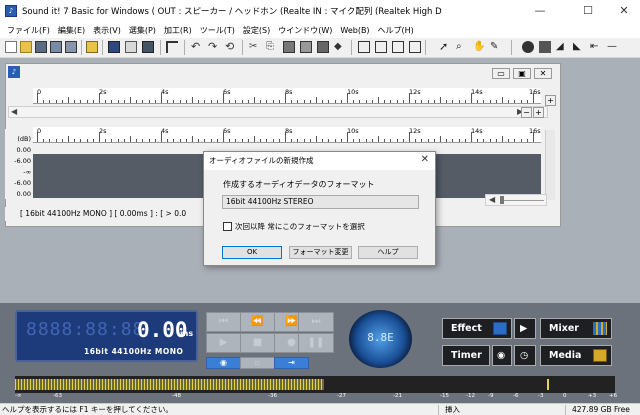 This screenshot has width=640, height=415. Describe the element at coordinates (217, 30) in the screenshot. I see `menu-tools: ツール(T)` at that location.